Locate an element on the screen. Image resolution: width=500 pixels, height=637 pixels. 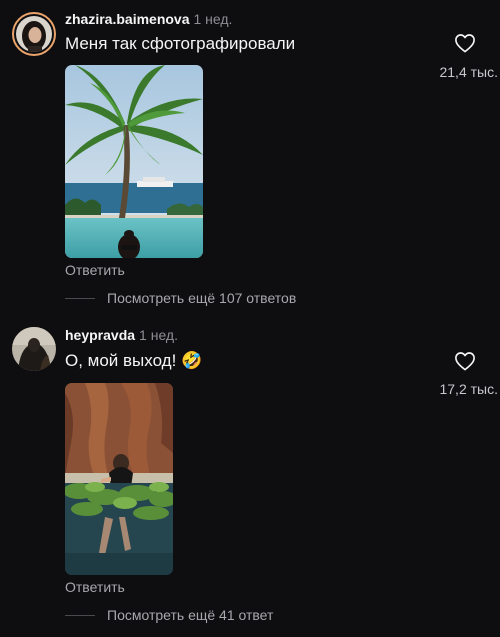
comment-text: Меня так сфотографировали is located at coordinates (180, 43).